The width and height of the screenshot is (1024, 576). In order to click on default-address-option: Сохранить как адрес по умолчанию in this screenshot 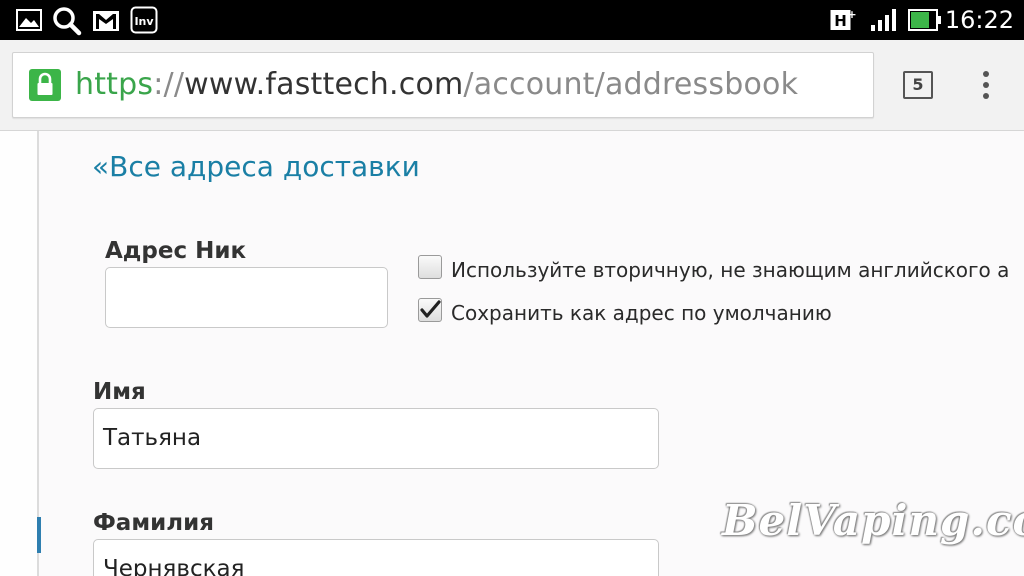, I will do `click(638, 312)`.